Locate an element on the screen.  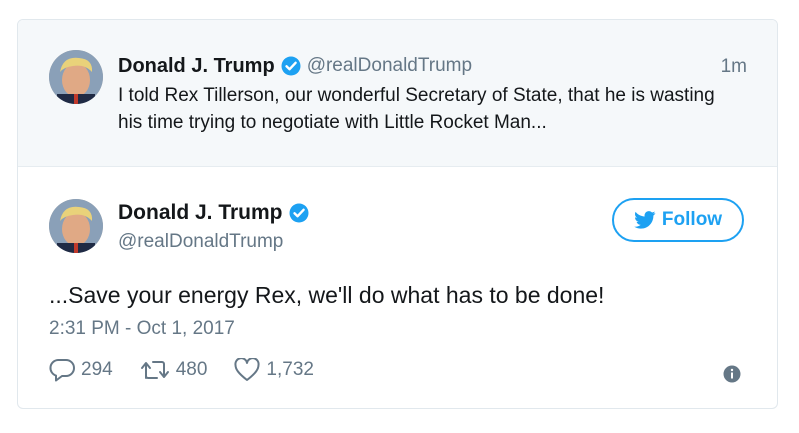
heart-icon is located at coordinates (247, 369).